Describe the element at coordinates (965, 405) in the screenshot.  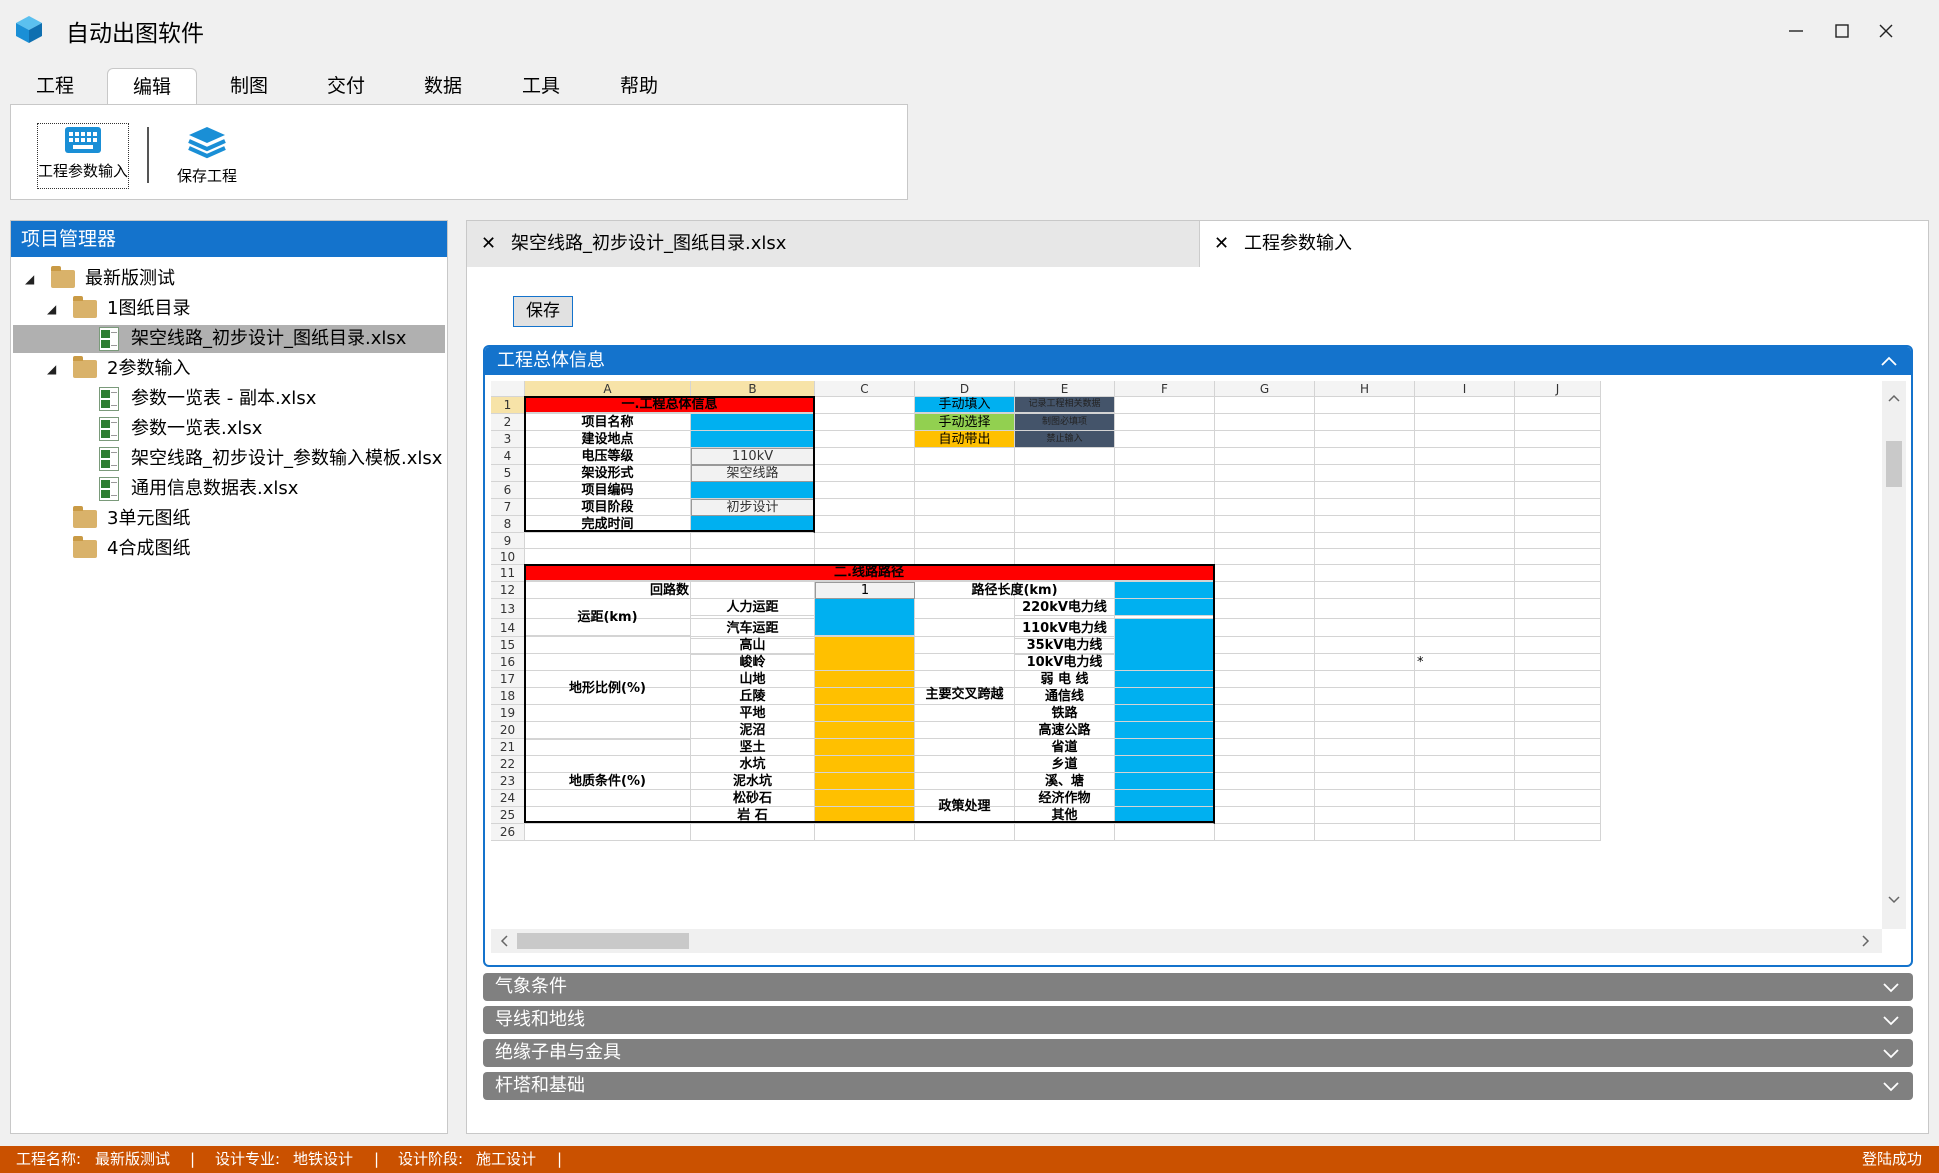
I see `legend-manual-input: 手动填入` at that location.